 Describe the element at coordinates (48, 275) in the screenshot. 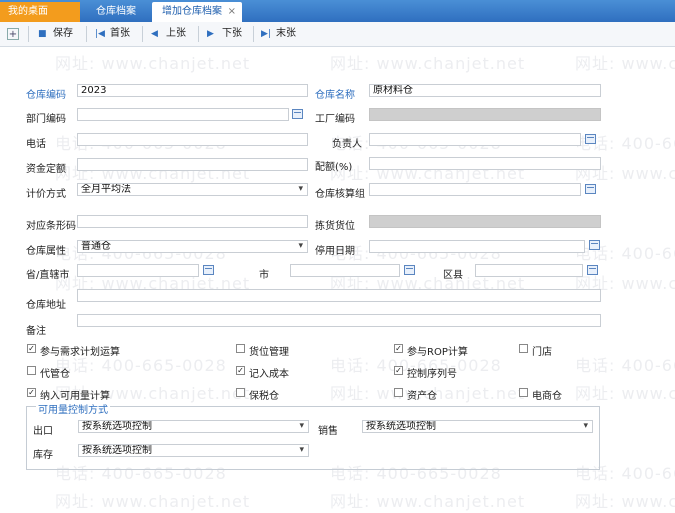

I see `province-label: 省/直辖市` at that location.